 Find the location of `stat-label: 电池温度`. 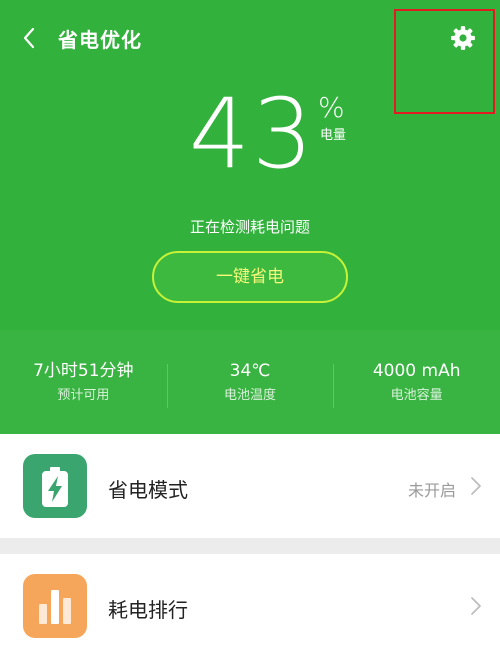

stat-label: 电池温度 is located at coordinates (250, 395).